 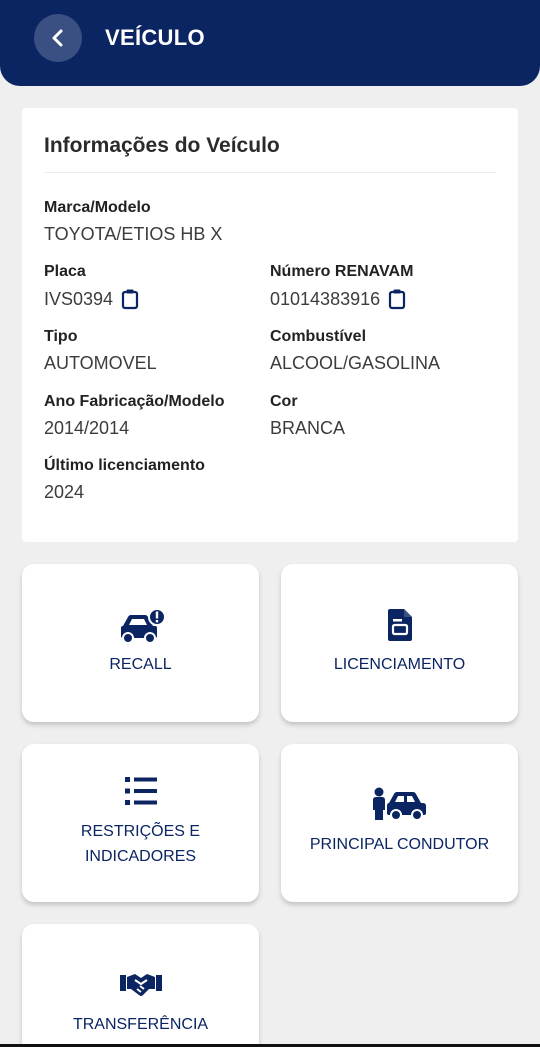 What do you see at coordinates (134, 401) in the screenshot?
I see `field-label: Ano Fabricação/Modelo` at bounding box center [134, 401].